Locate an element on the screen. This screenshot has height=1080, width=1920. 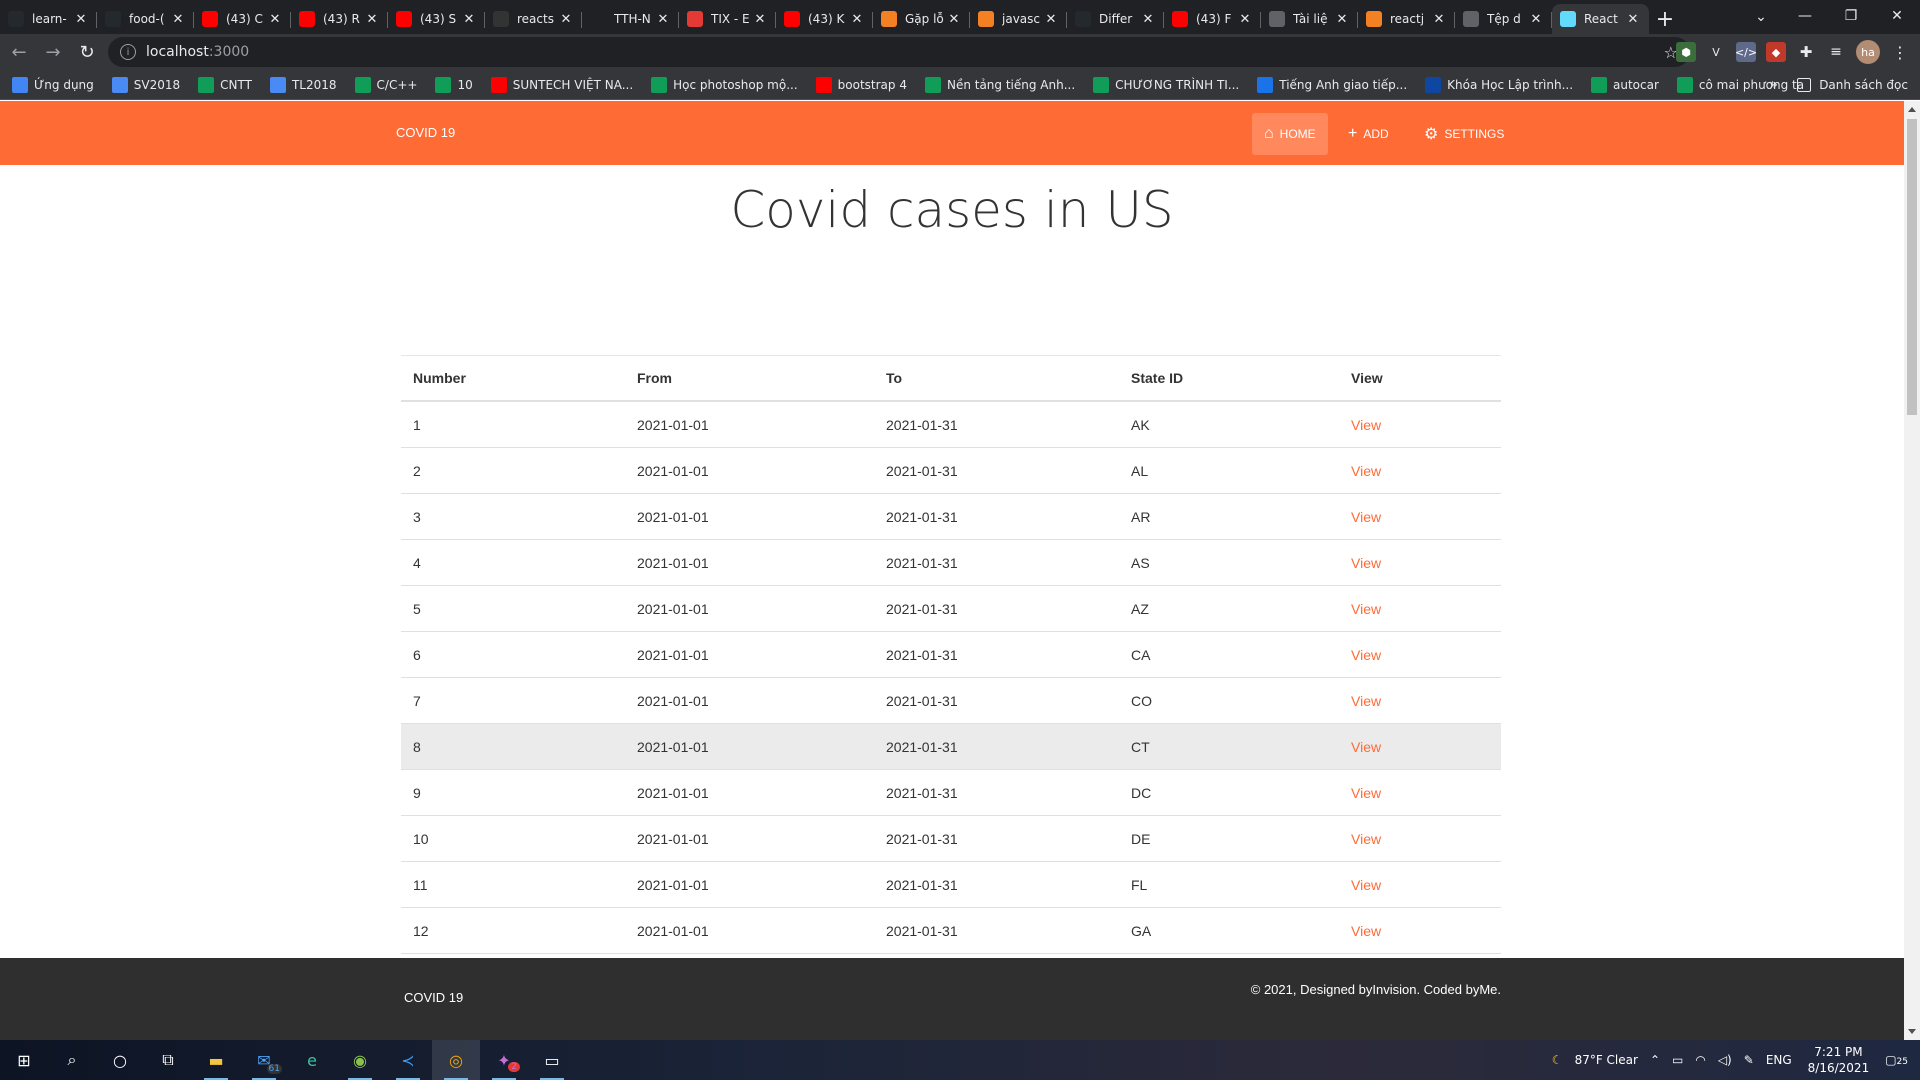
task-view-icon: ⧉ is located at coordinates (168, 1060).